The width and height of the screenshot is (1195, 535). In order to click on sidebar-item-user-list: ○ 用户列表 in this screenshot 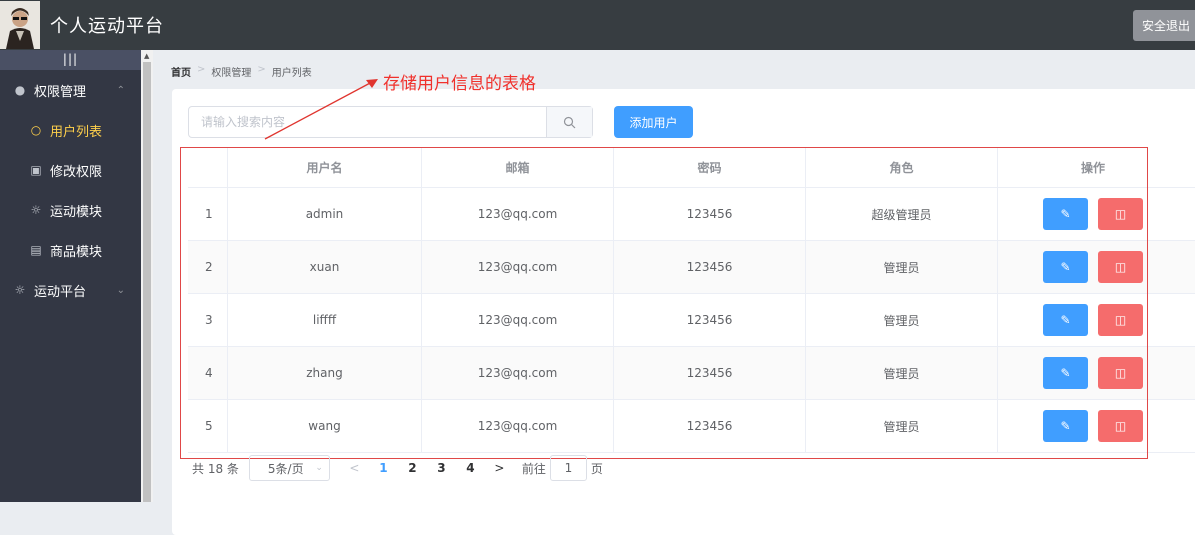, I will do `click(70, 130)`.